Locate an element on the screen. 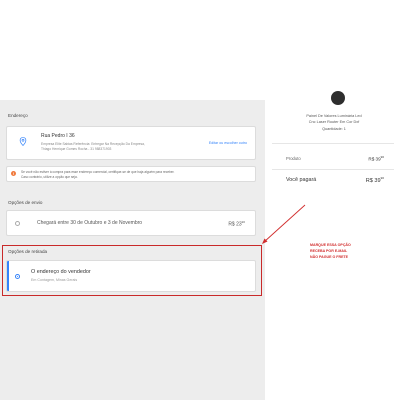 This screenshot has height=400, width=400. annotation-text-line-2: RECEBA POR E-MAIL is located at coordinates (329, 251).